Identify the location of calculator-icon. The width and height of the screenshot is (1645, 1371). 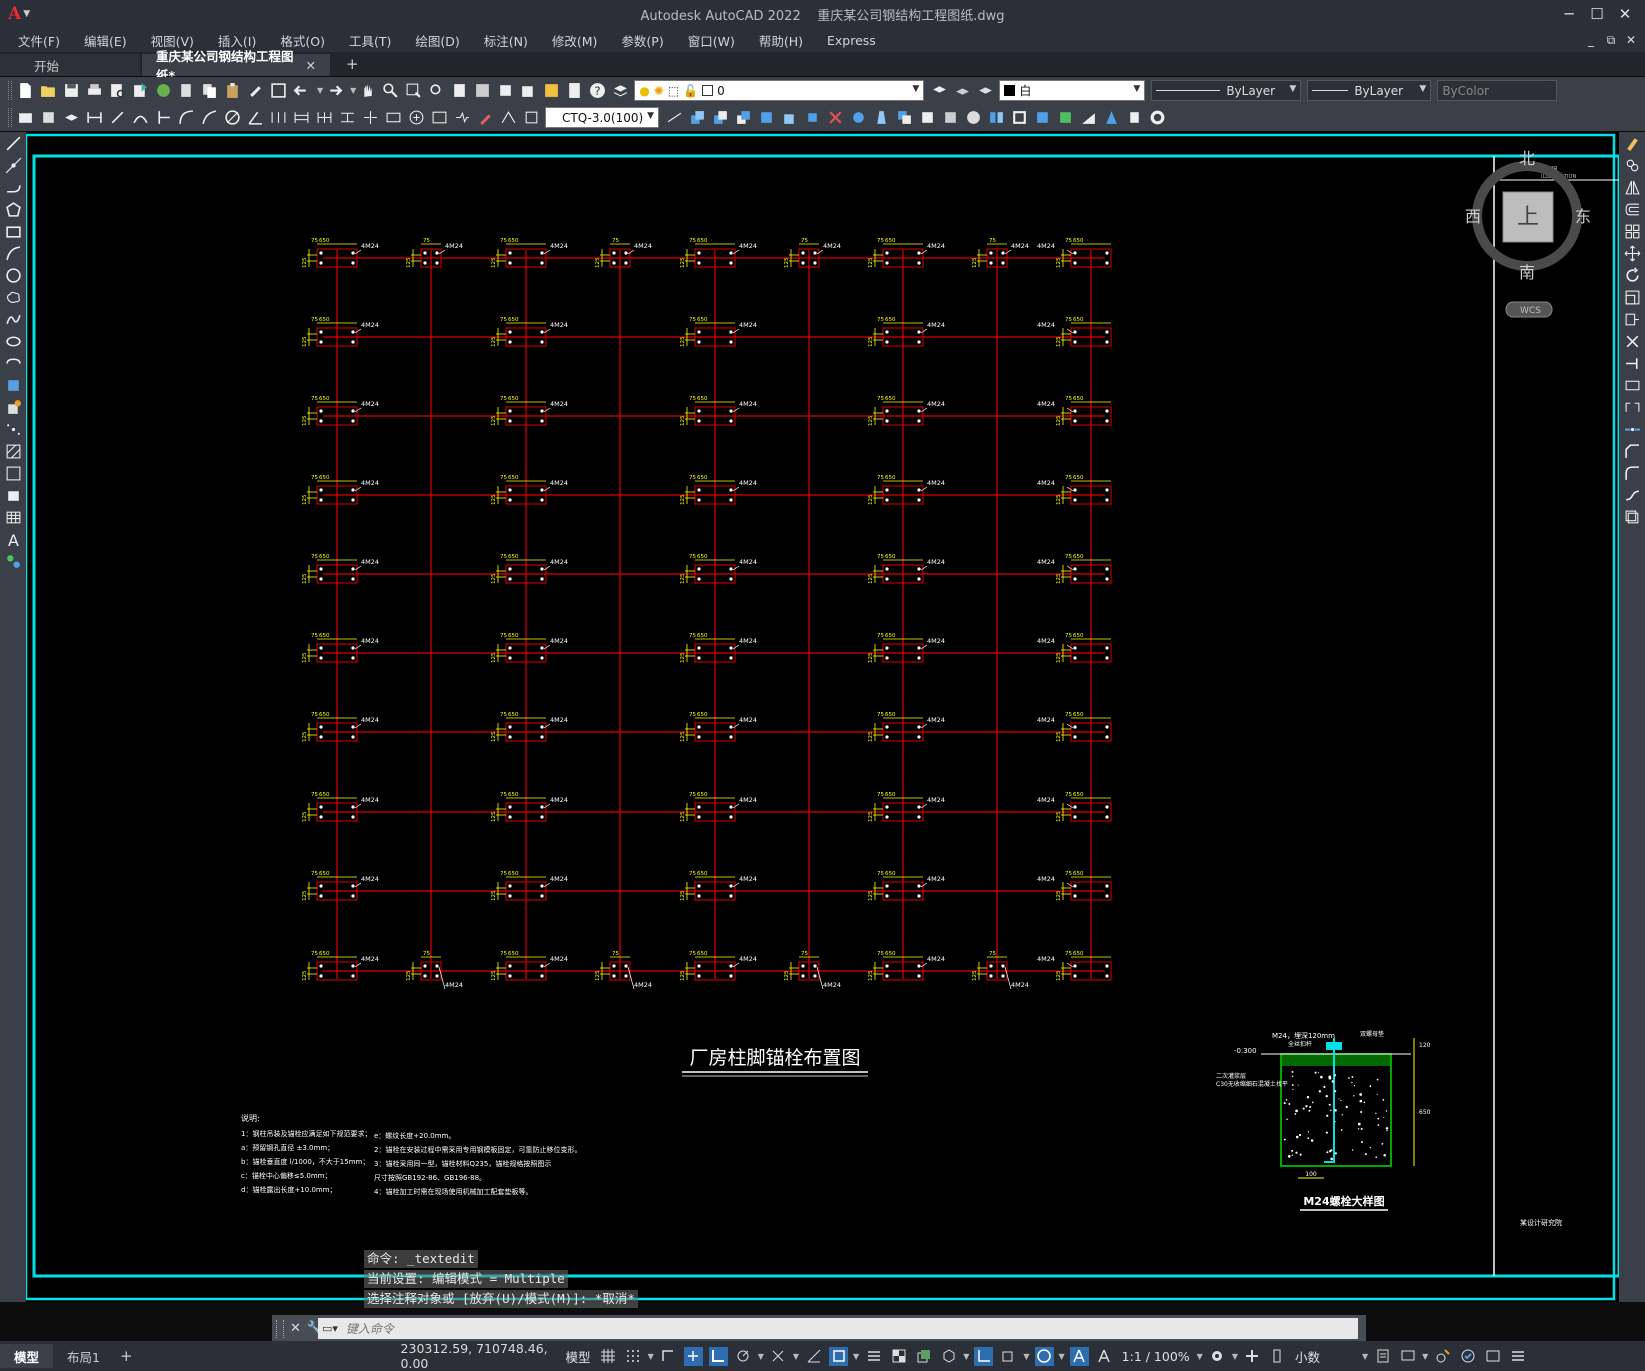
(574, 90).